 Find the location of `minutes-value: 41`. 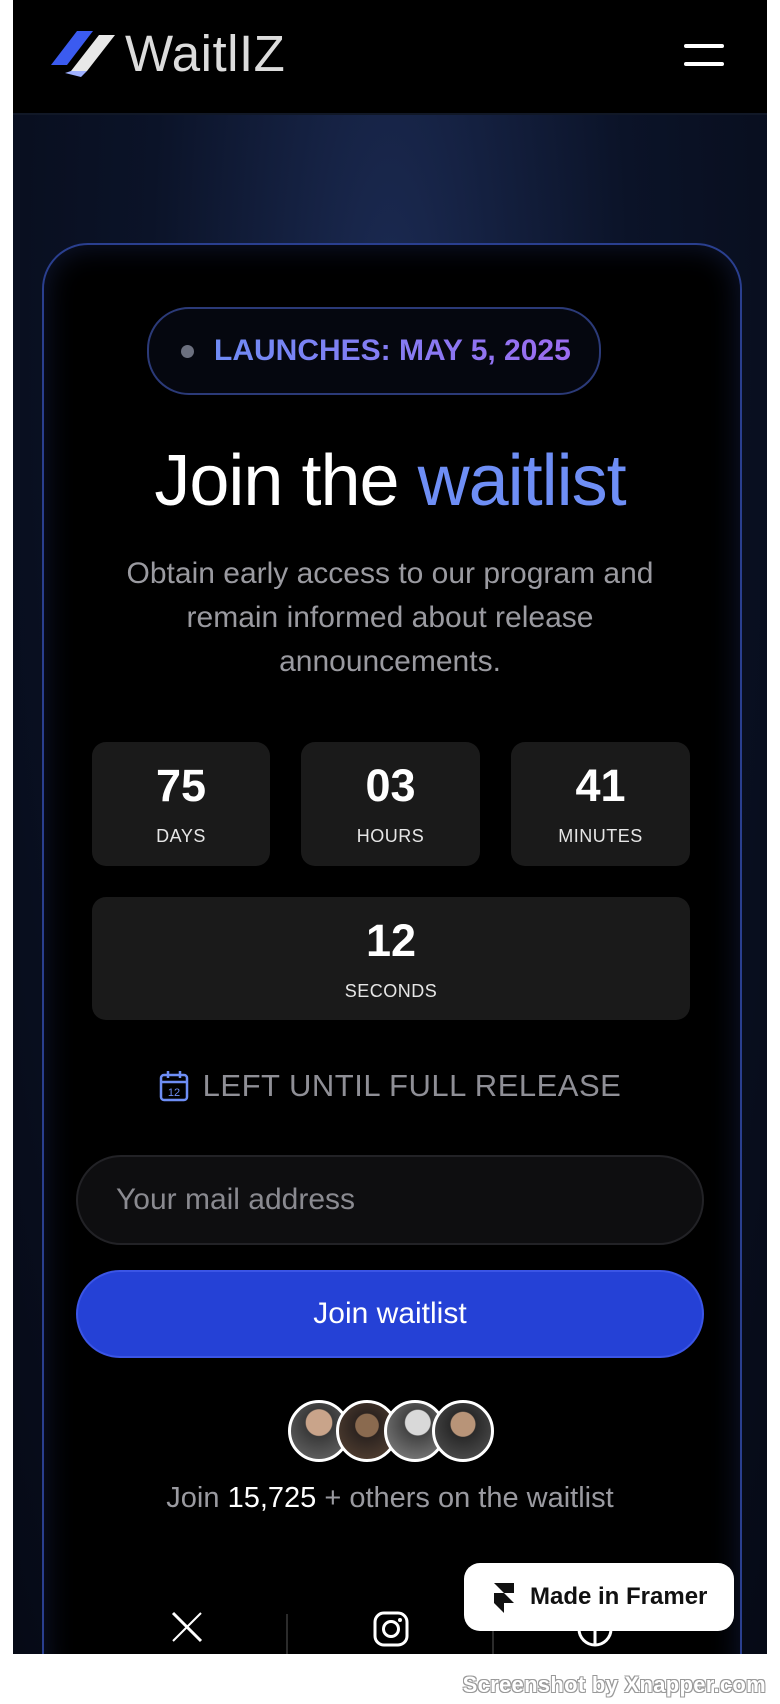

minutes-value: 41 is located at coordinates (600, 785).